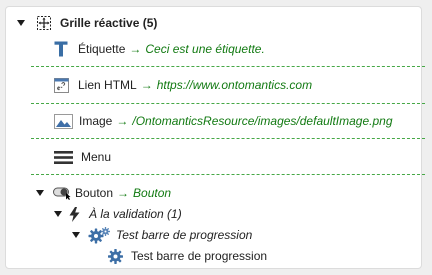  What do you see at coordinates (102, 49) in the screenshot?
I see `node-label: Étiquette` at bounding box center [102, 49].